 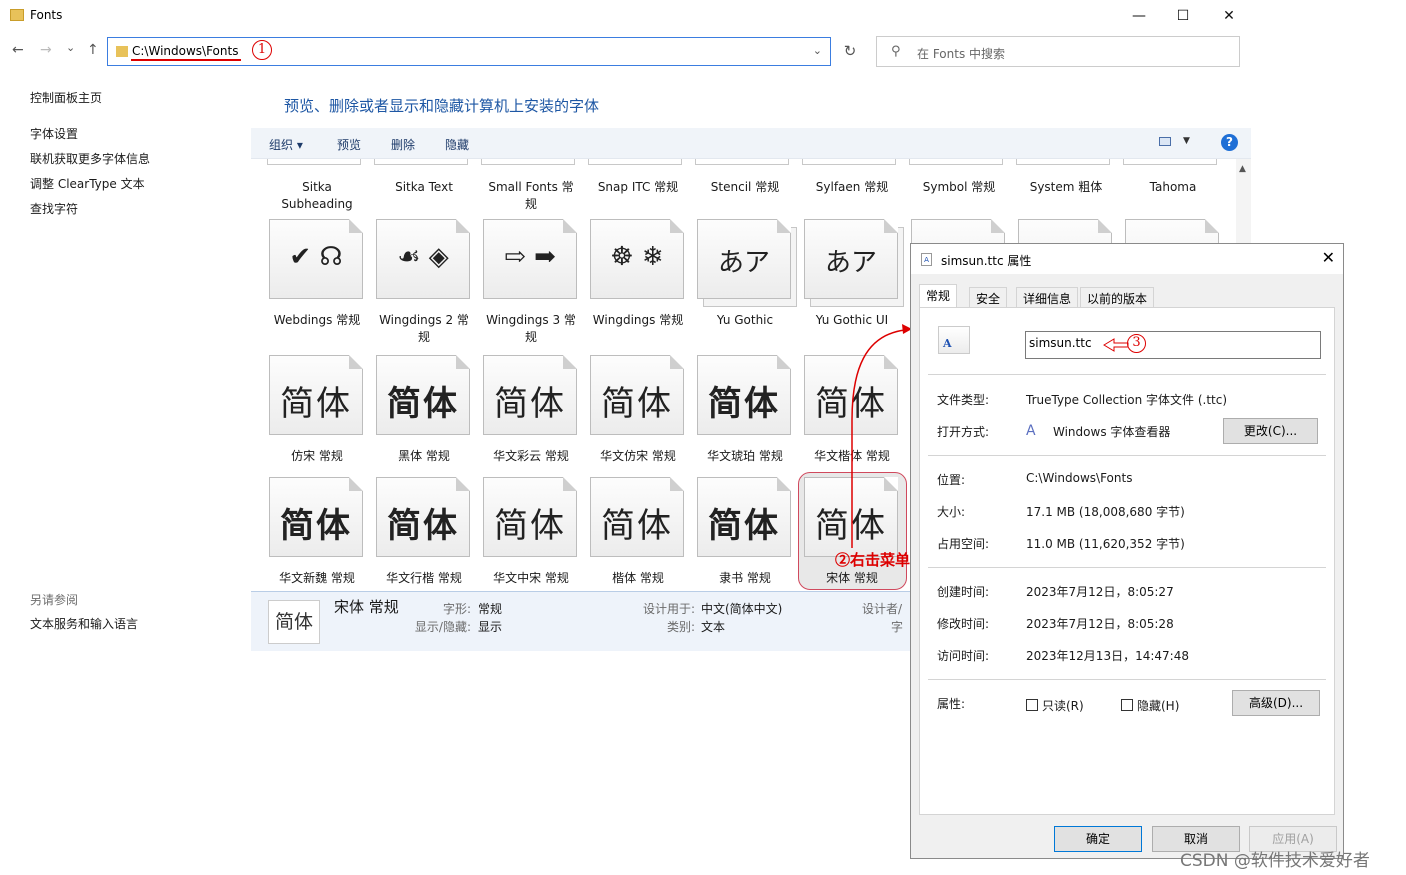 I want to click on close-button: ✕, so click(x=1229, y=16).